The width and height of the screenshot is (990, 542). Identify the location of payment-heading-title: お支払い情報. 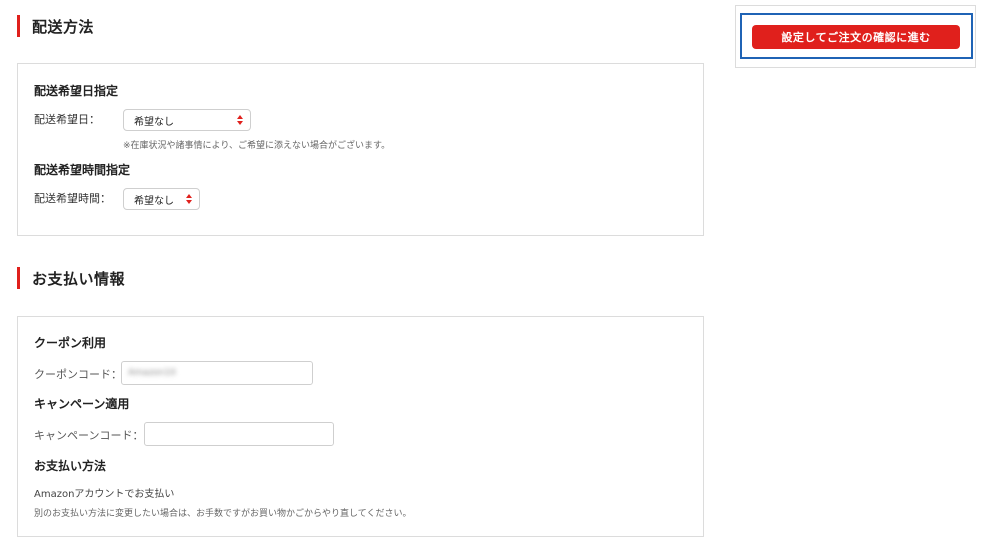
(79, 278).